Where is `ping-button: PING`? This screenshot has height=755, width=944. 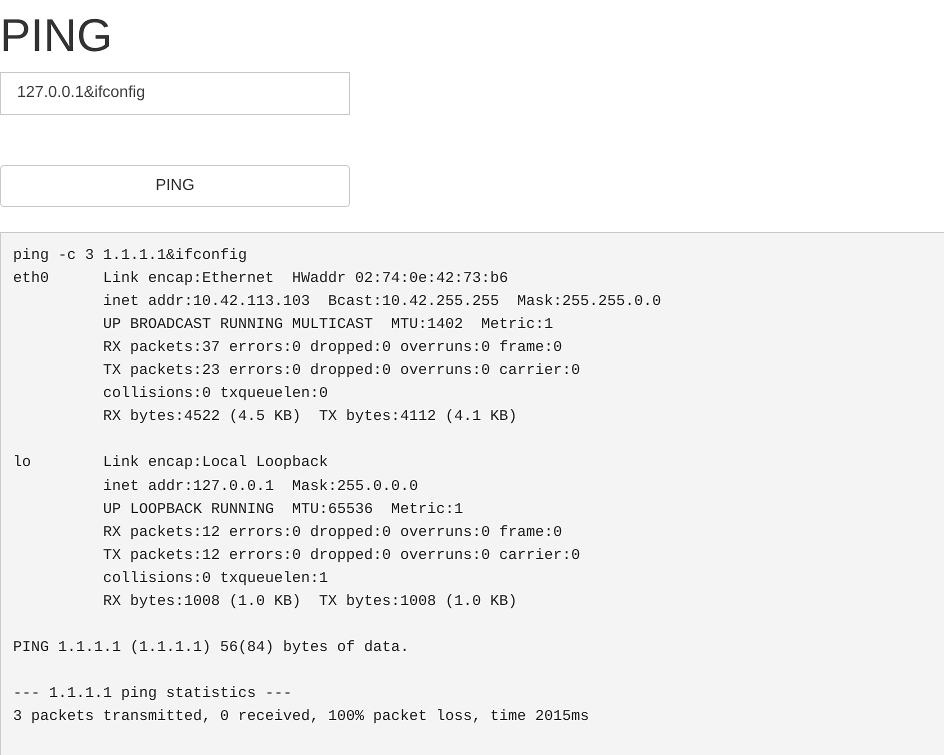
ping-button: PING is located at coordinates (175, 185).